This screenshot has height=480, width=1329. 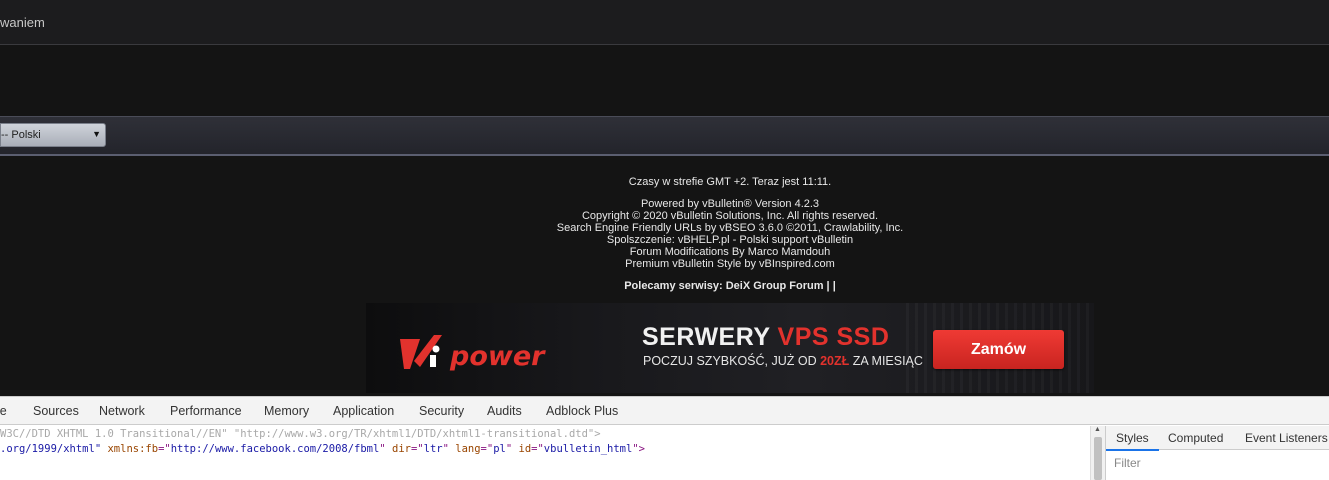 I want to click on code-token: .org/1999/xhtml", so click(x=51, y=449).